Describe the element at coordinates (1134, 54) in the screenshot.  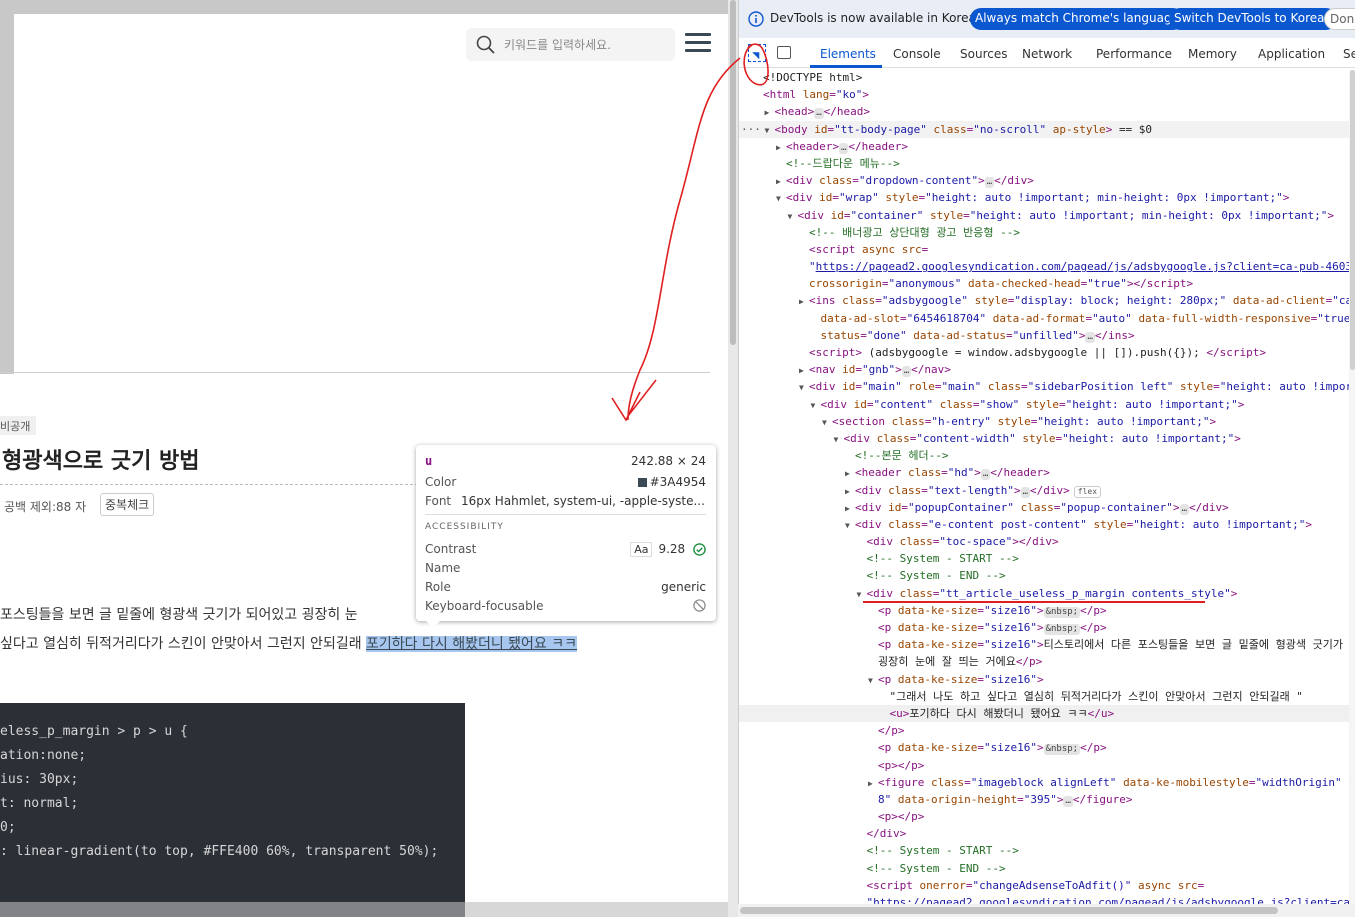
I see `tab-performance: Performance` at that location.